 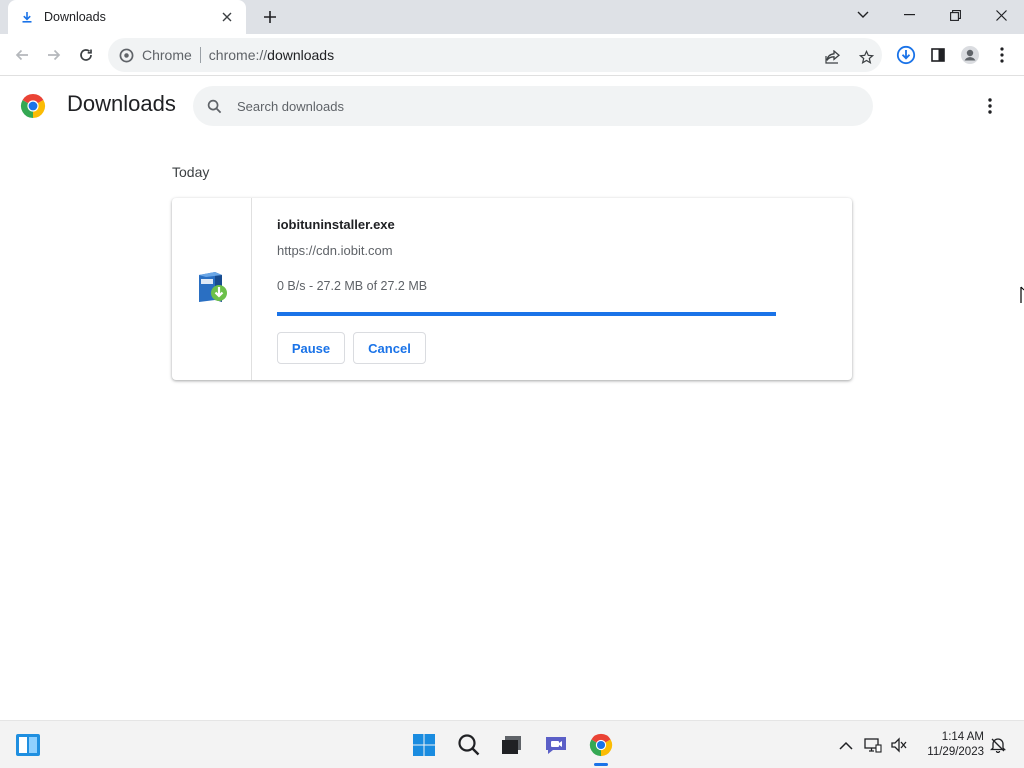 What do you see at coordinates (601, 745) in the screenshot?
I see `chrome-taskbar-icon` at bounding box center [601, 745].